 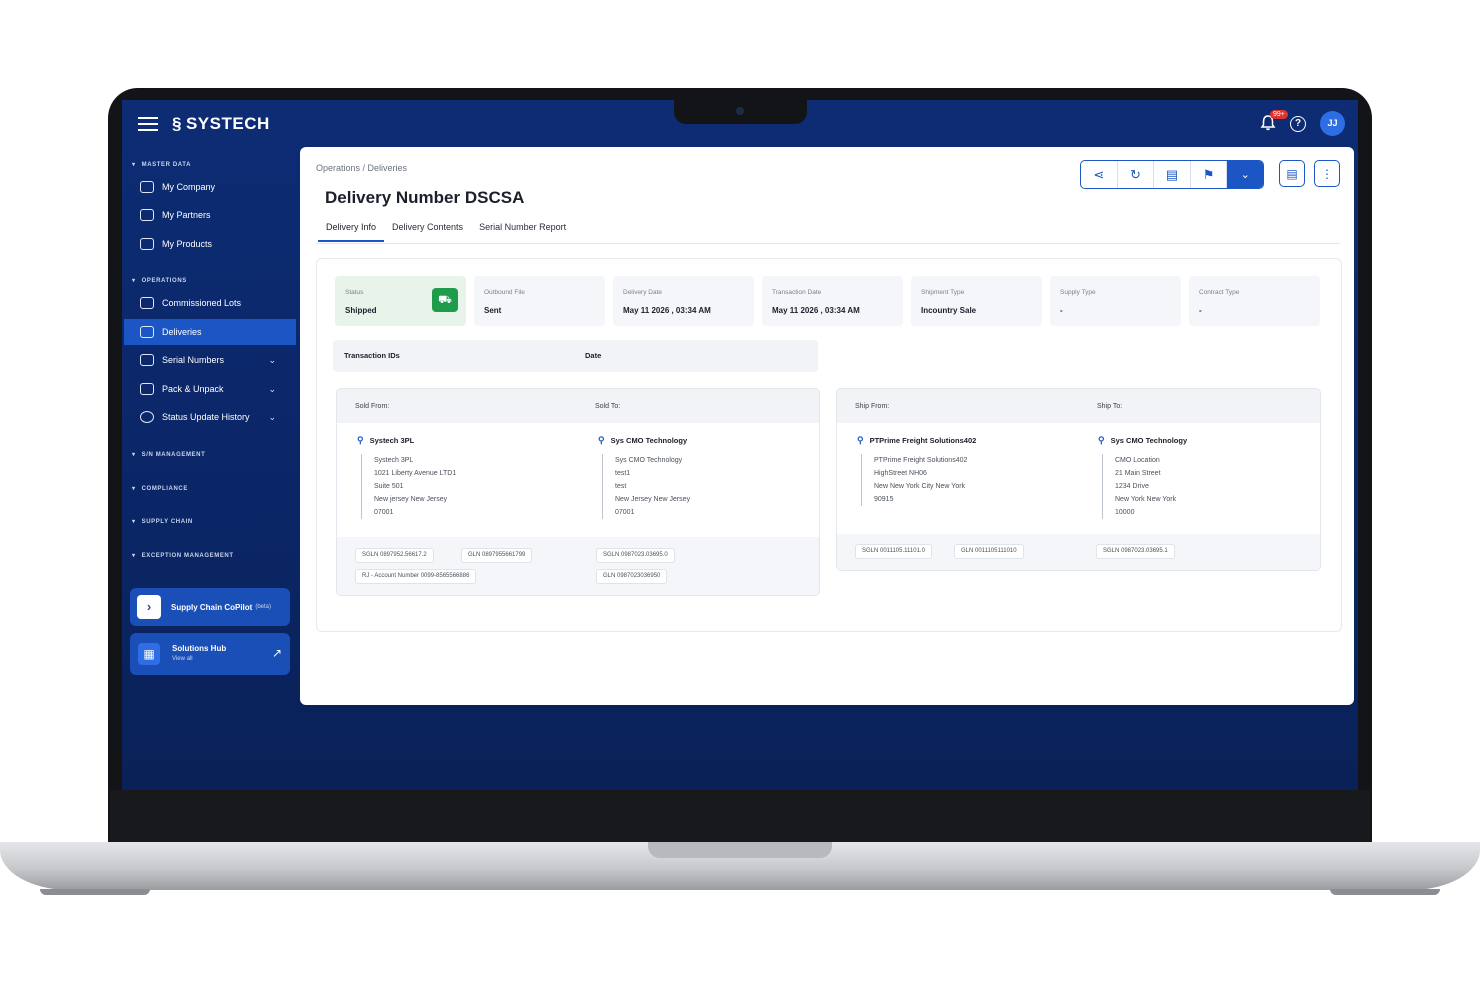 I want to click on report-icon: ▤, so click(x=1172, y=174).